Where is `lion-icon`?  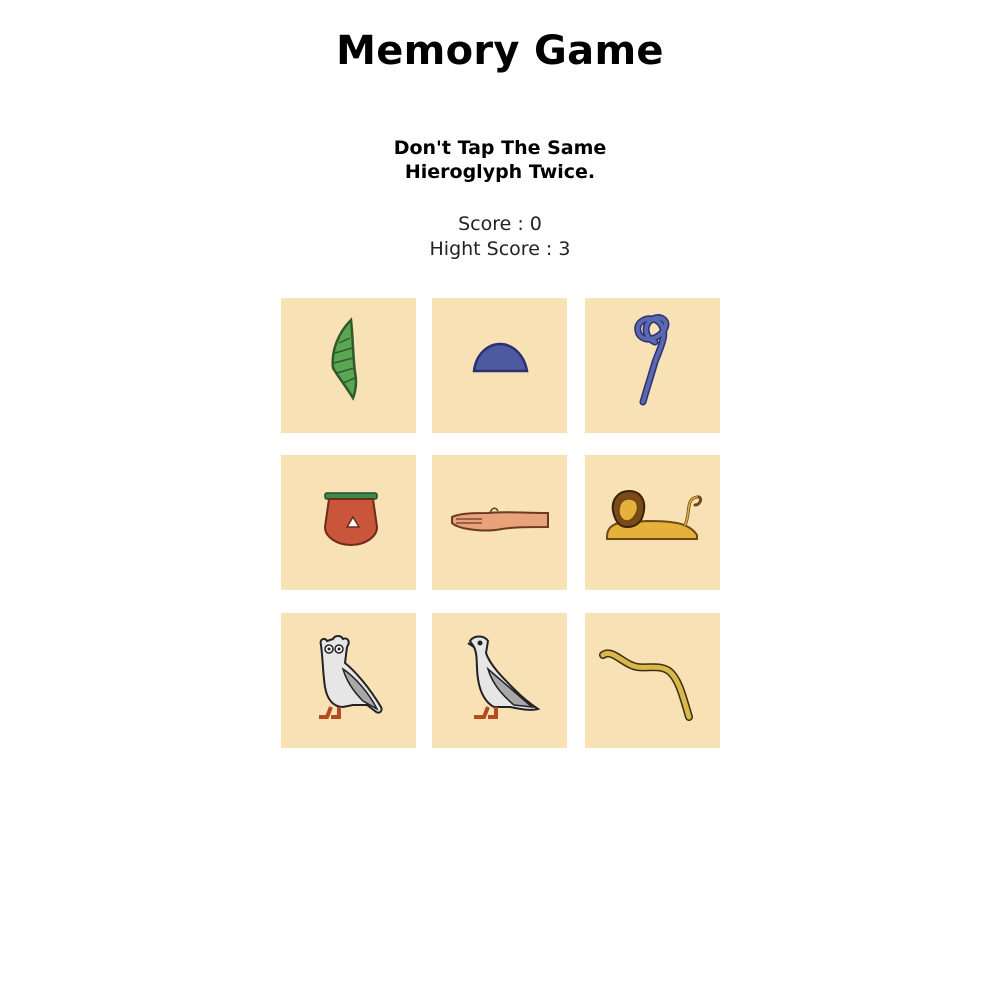 lion-icon is located at coordinates (654, 514).